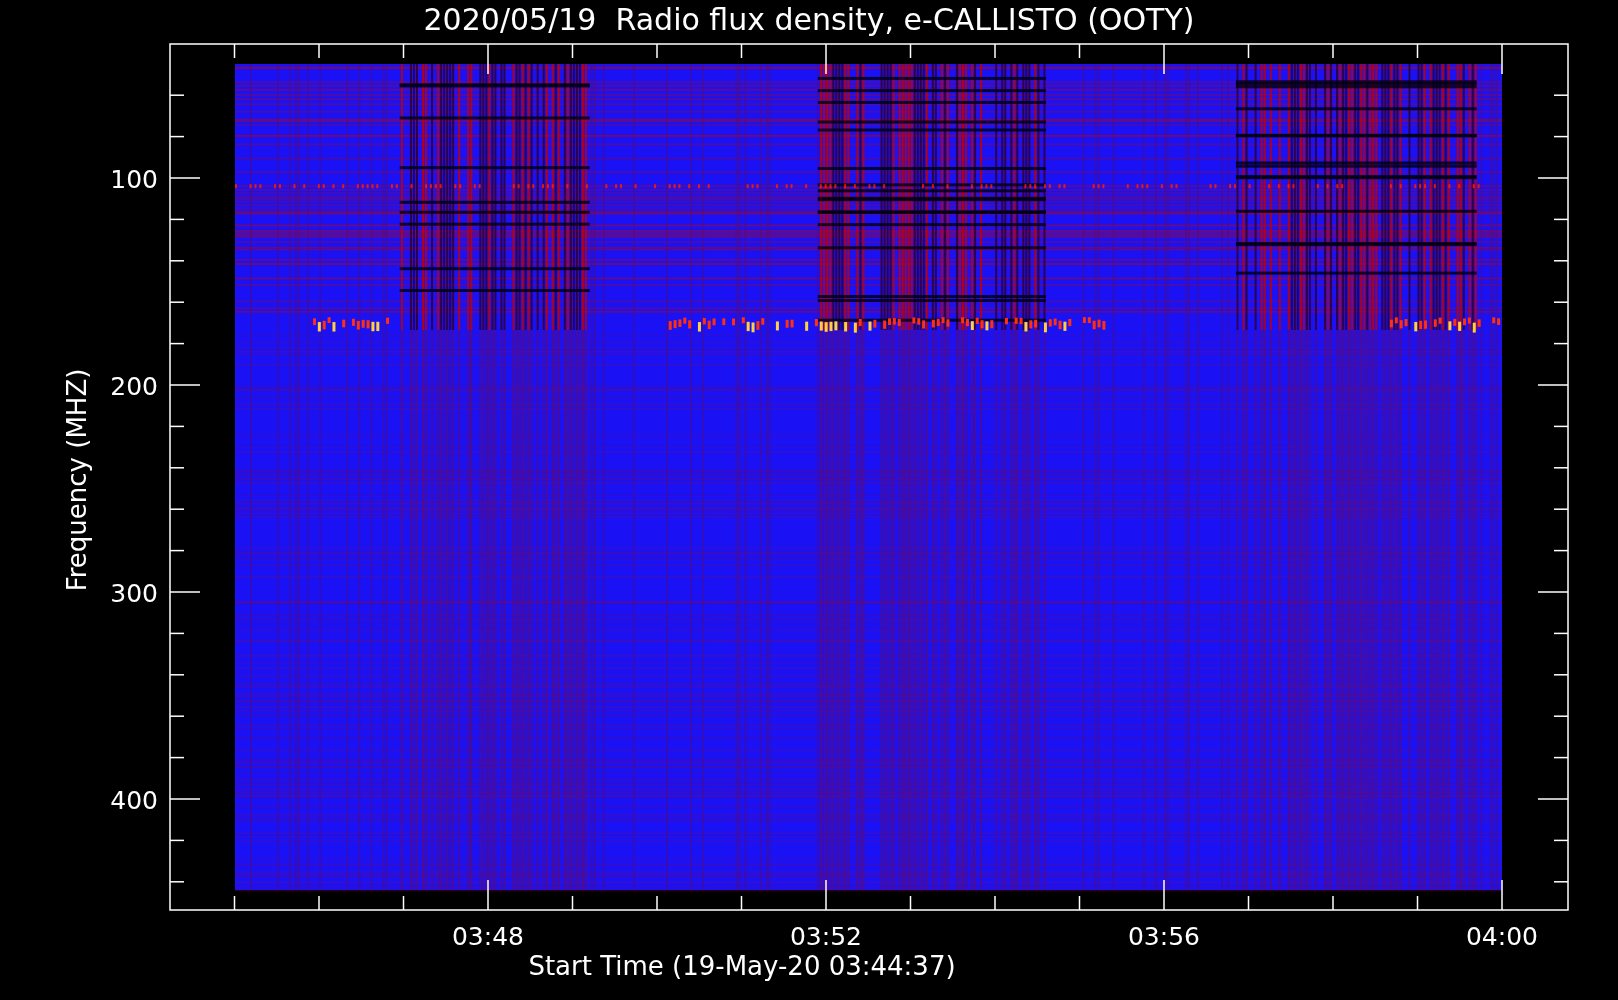 Image resolution: width=1618 pixels, height=1000 pixels. Describe the element at coordinates (134, 593) in the screenshot. I see `y-tick-label: 300` at that location.